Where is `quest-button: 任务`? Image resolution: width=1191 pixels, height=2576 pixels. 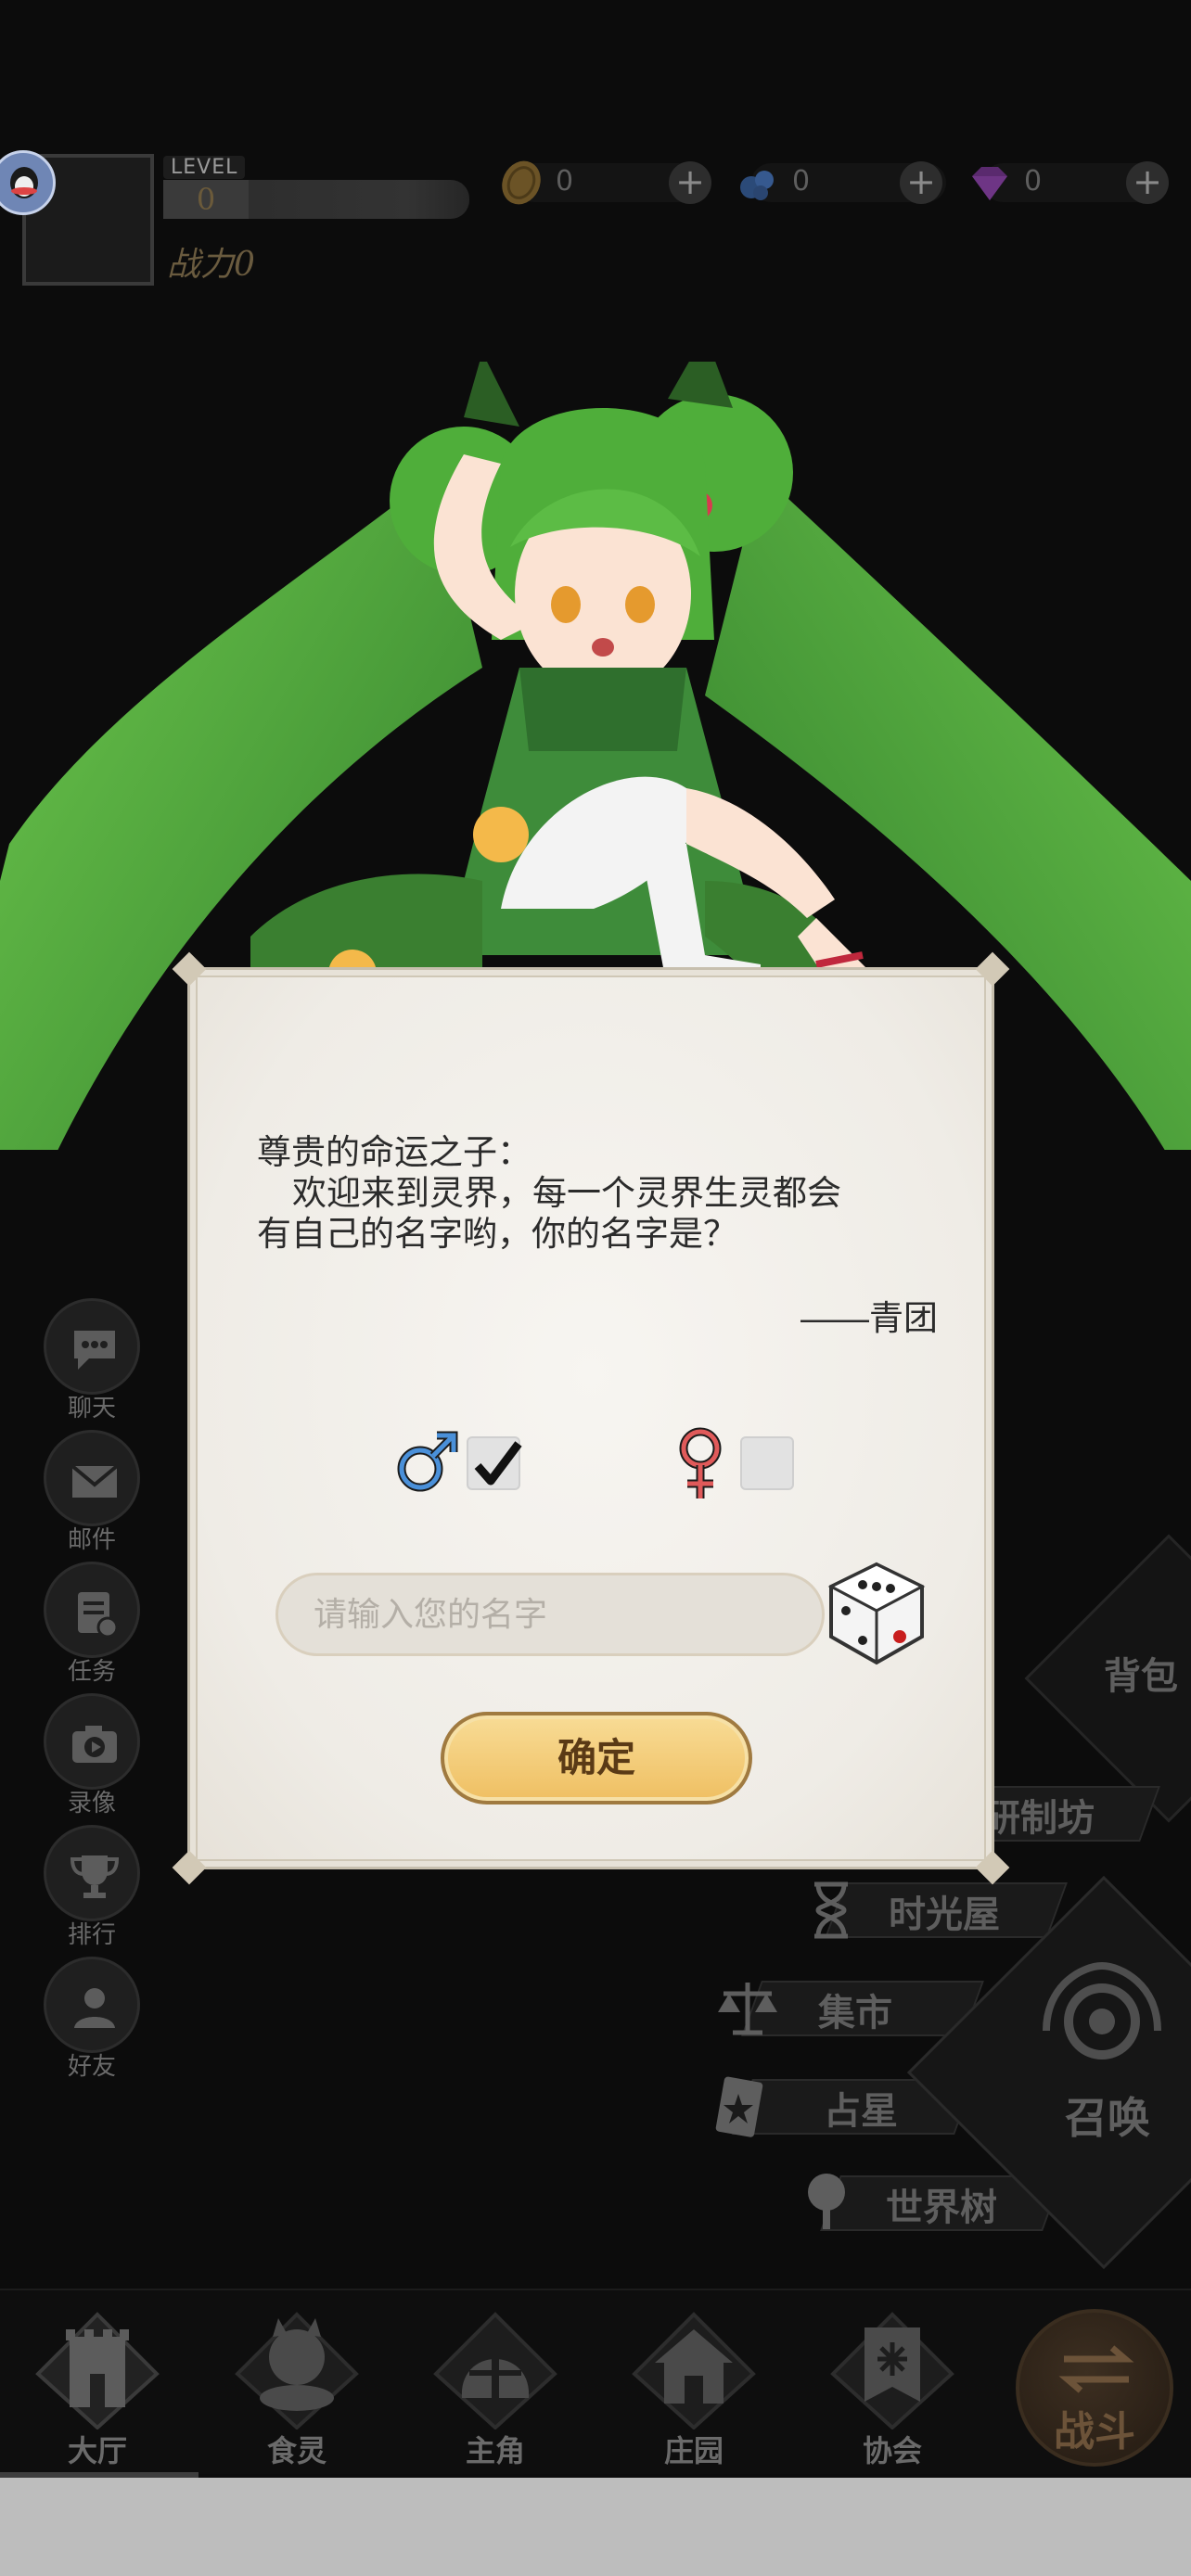
quest-button: 任务 is located at coordinates (92, 1625).